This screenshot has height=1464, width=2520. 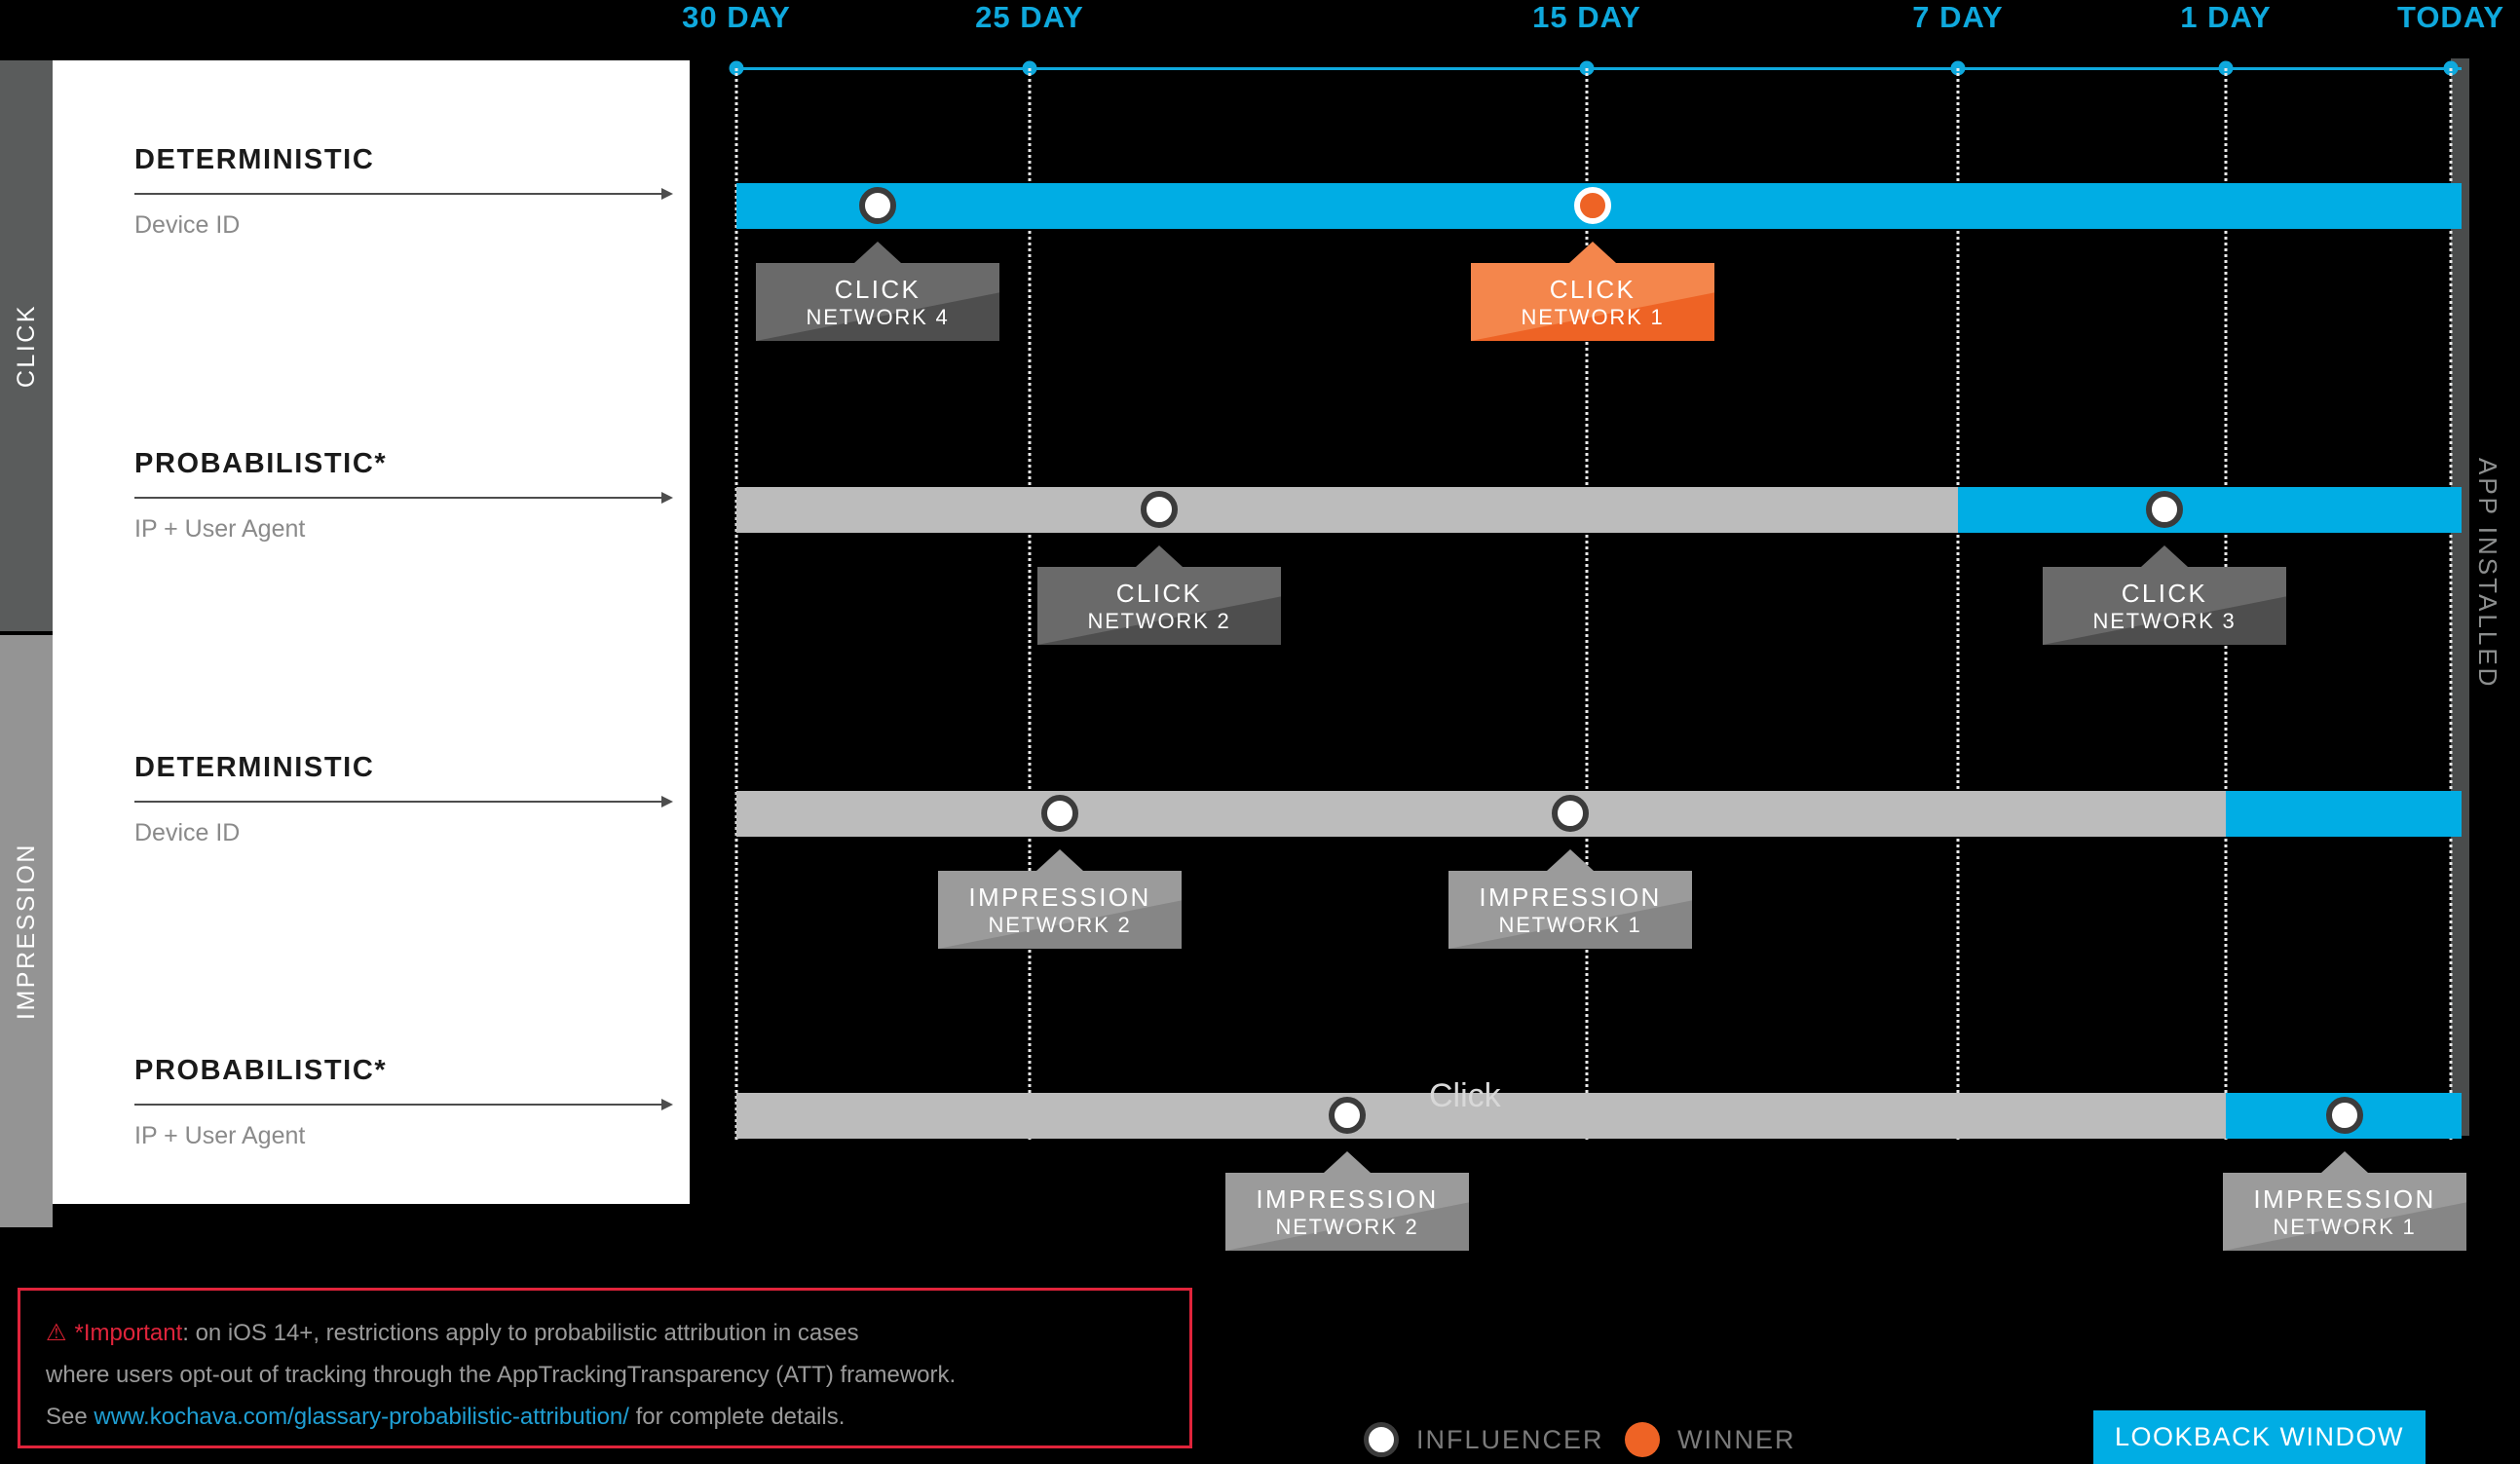 I want to click on rail-click: CLICK, so click(x=26, y=345).